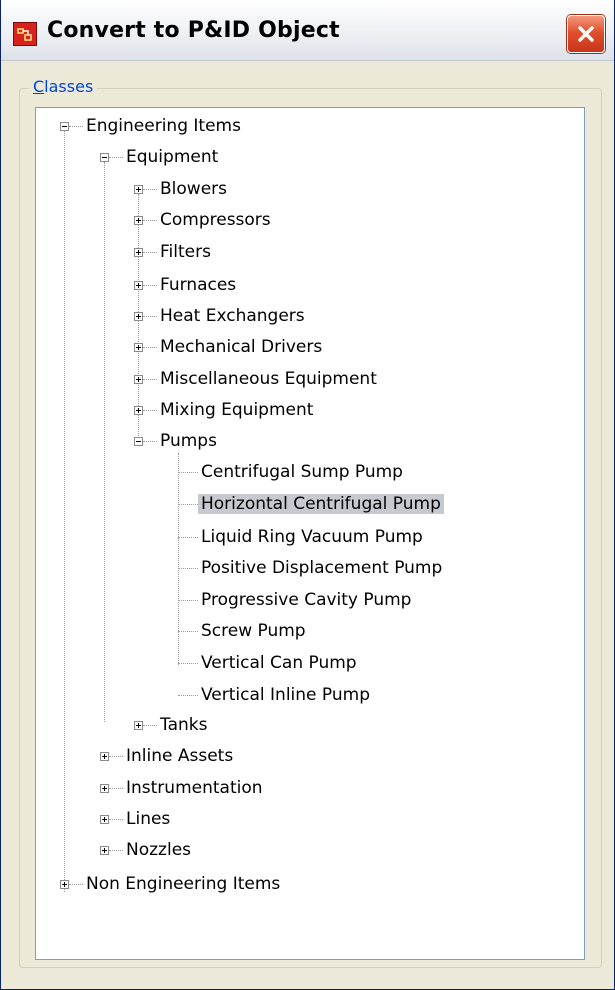 This screenshot has height=990, width=615. What do you see at coordinates (321, 504) in the screenshot?
I see `tree-node-pump-selected: Horizontal Centrifugal Pump` at bounding box center [321, 504].